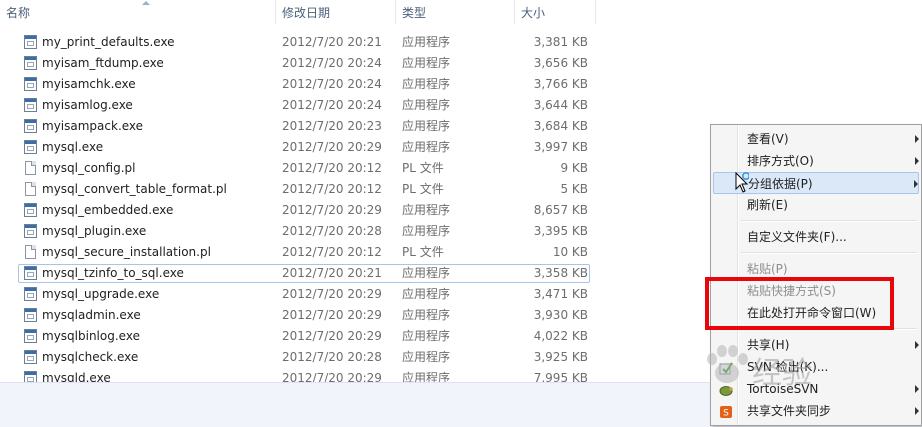  I want to click on menu-item-refresh: 刷新(E), so click(816, 205).